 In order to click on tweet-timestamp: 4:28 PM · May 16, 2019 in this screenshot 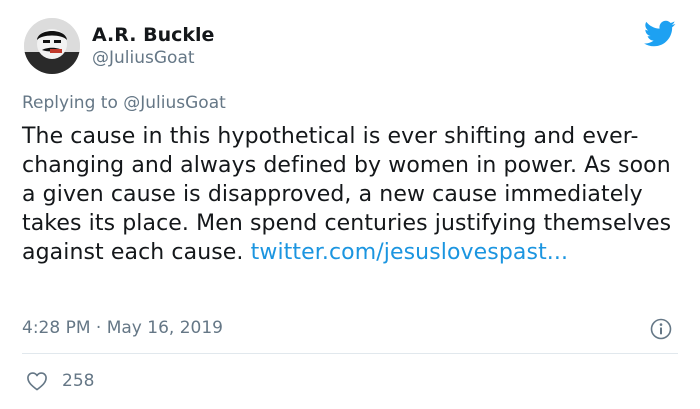, I will do `click(122, 328)`.